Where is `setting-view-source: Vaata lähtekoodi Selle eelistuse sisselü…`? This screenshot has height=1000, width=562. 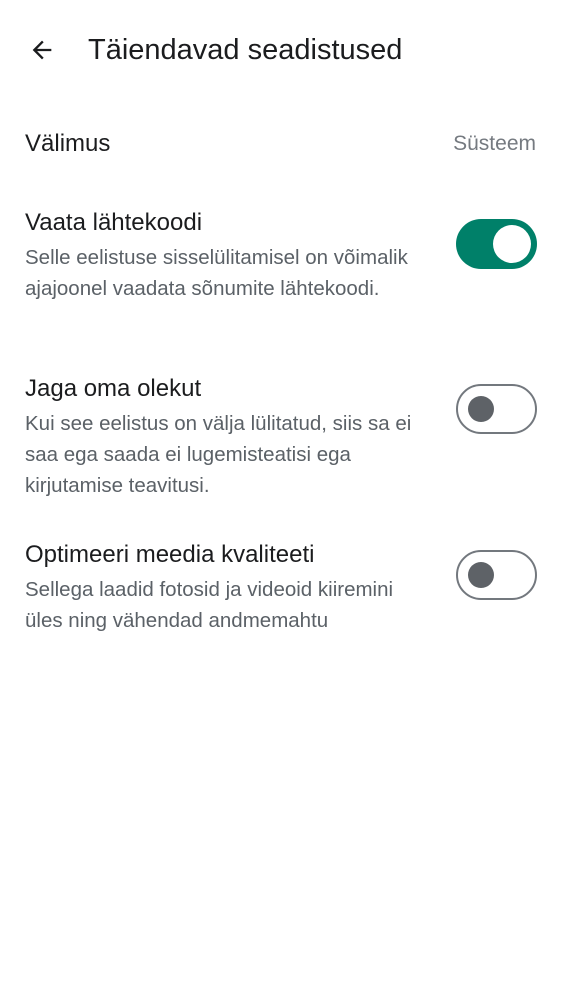
setting-view-source: Vaata lähtekoodi Selle eelistuse sisselü… is located at coordinates (281, 271).